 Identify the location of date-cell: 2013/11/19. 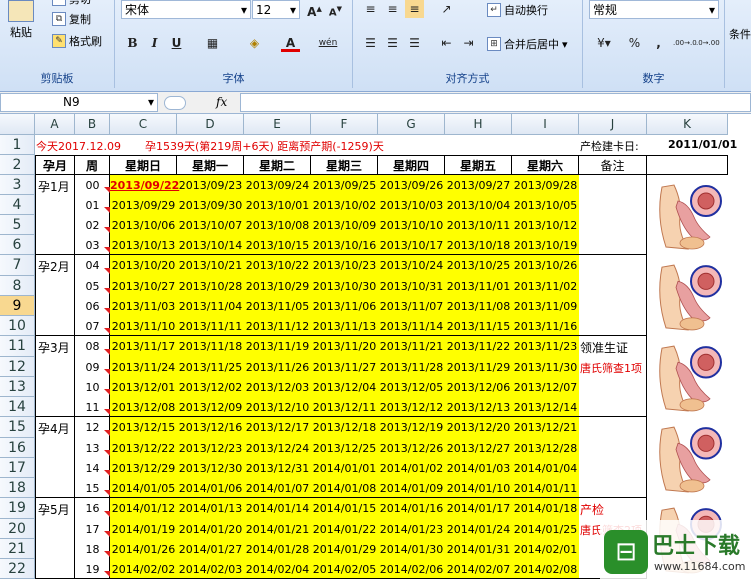
(277, 346).